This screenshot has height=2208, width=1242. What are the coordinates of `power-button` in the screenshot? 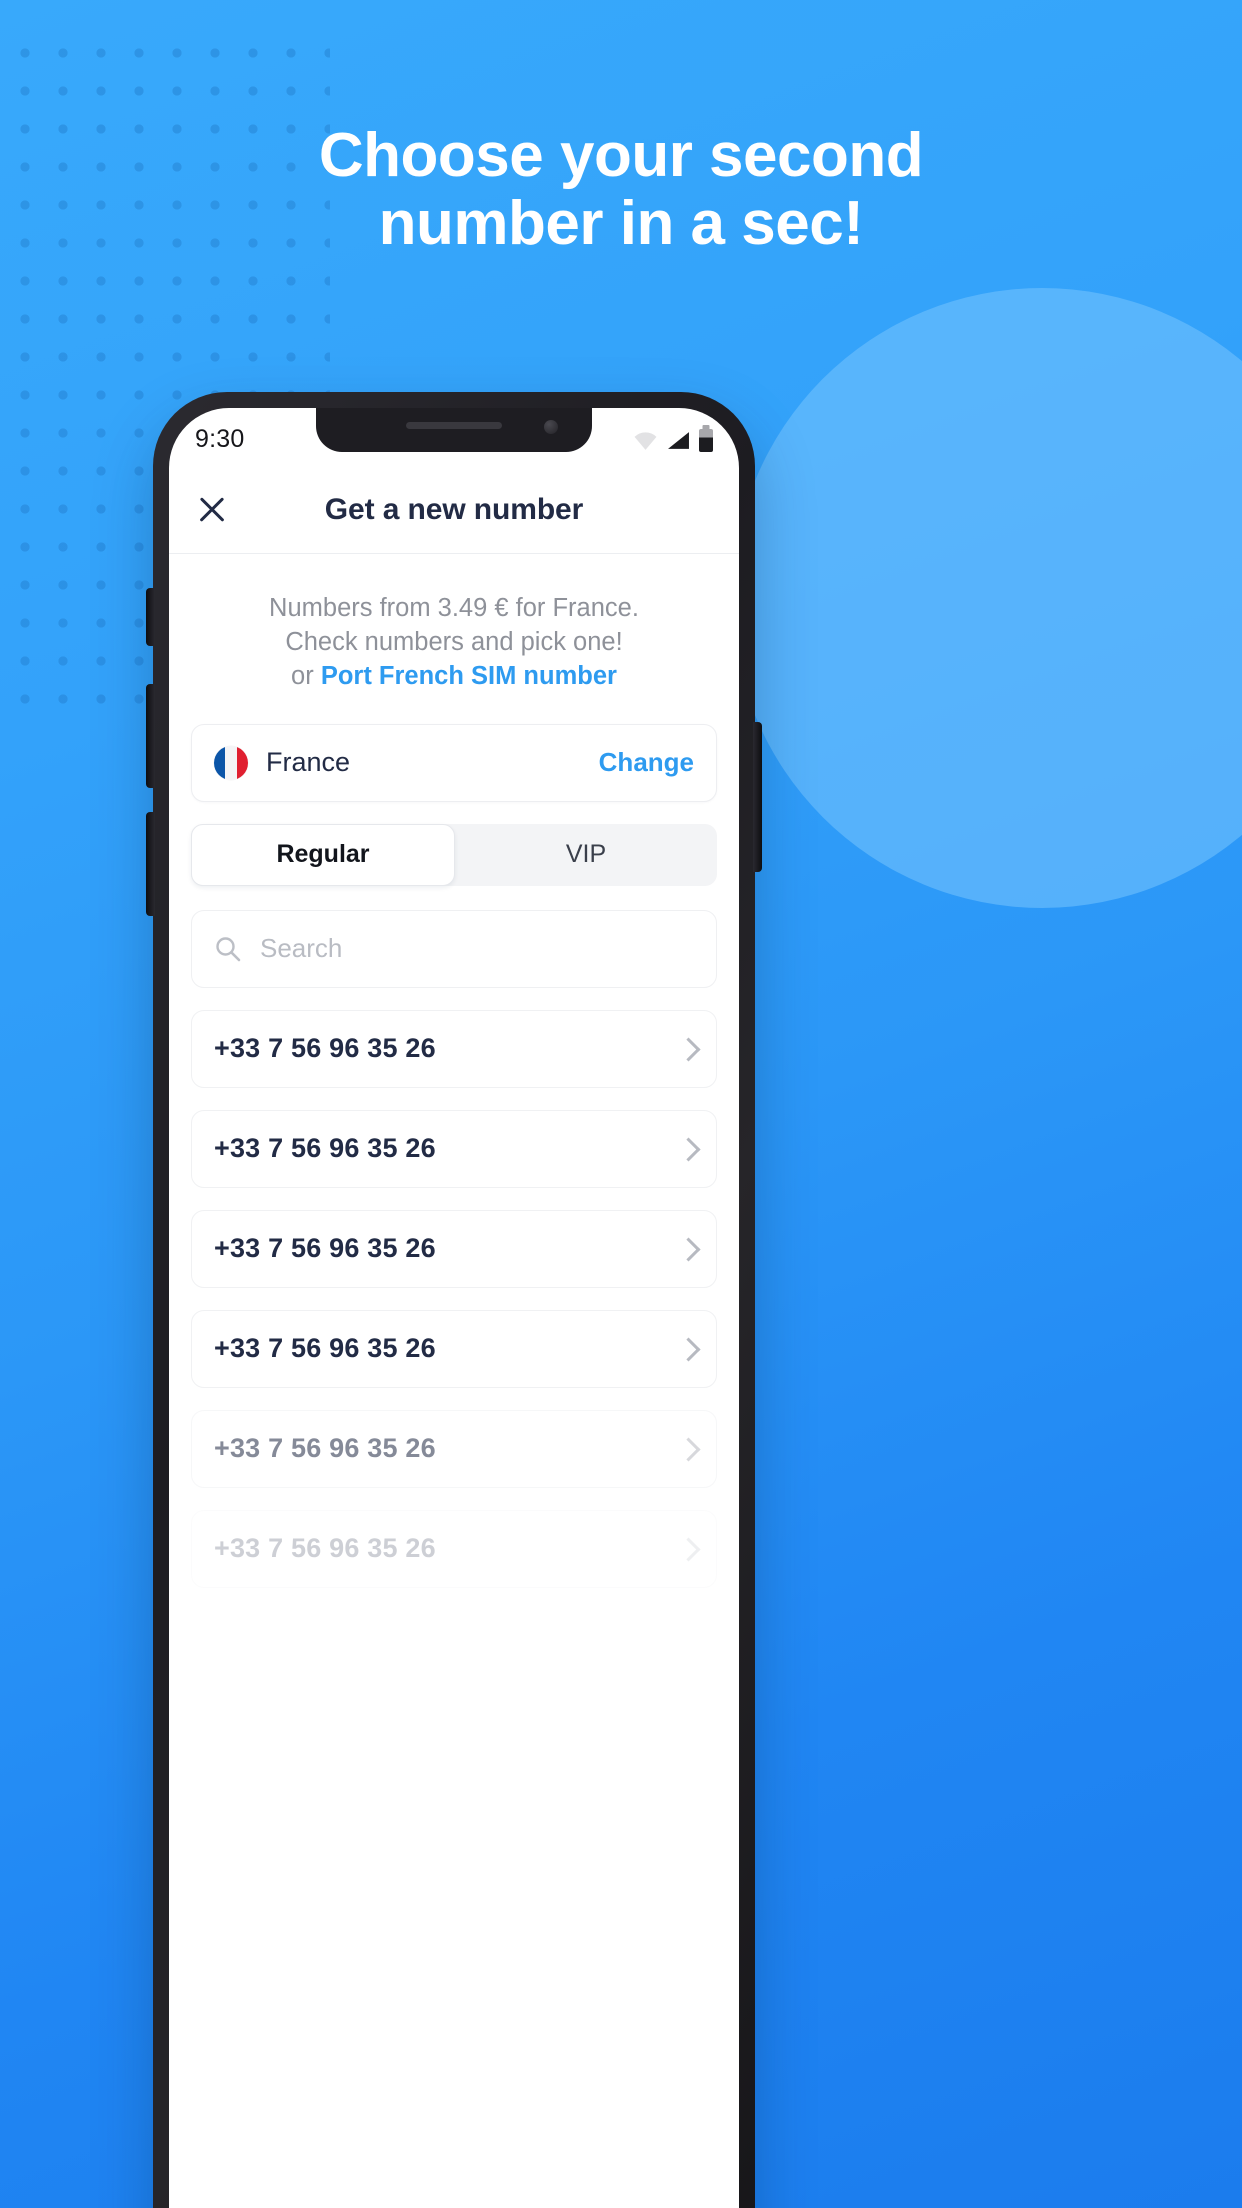 It's located at (757, 797).